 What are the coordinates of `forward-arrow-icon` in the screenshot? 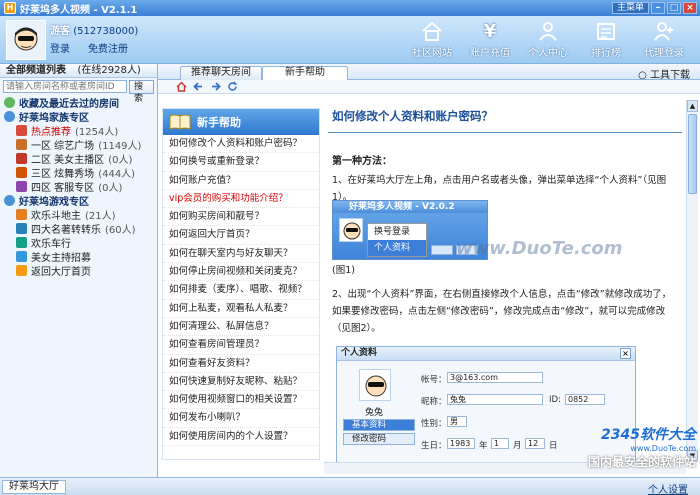 It's located at (215, 86).